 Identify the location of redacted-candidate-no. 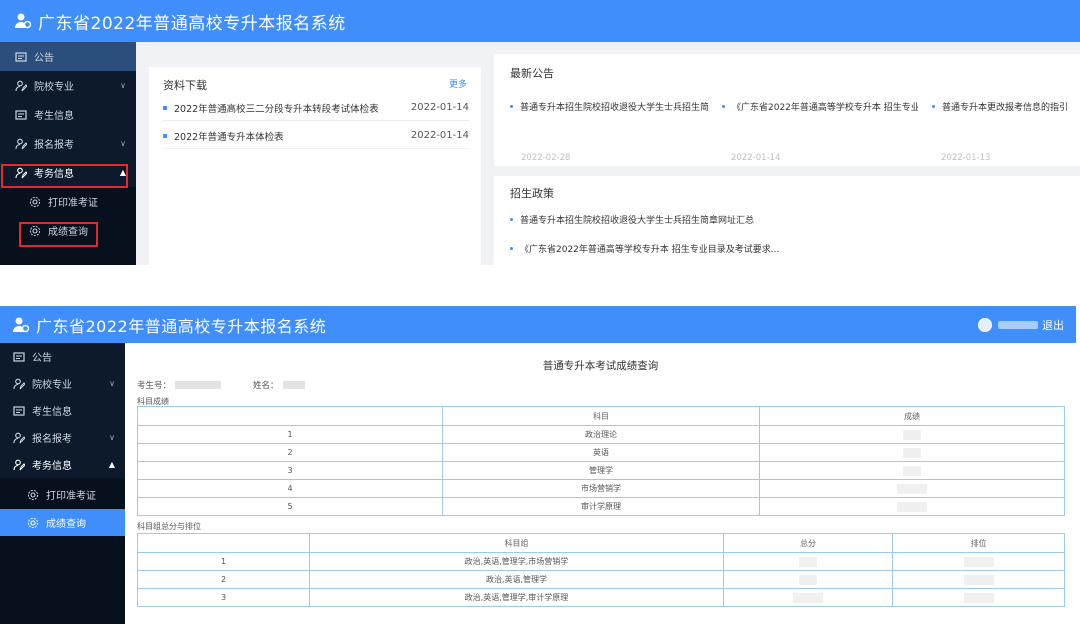
(198, 385).